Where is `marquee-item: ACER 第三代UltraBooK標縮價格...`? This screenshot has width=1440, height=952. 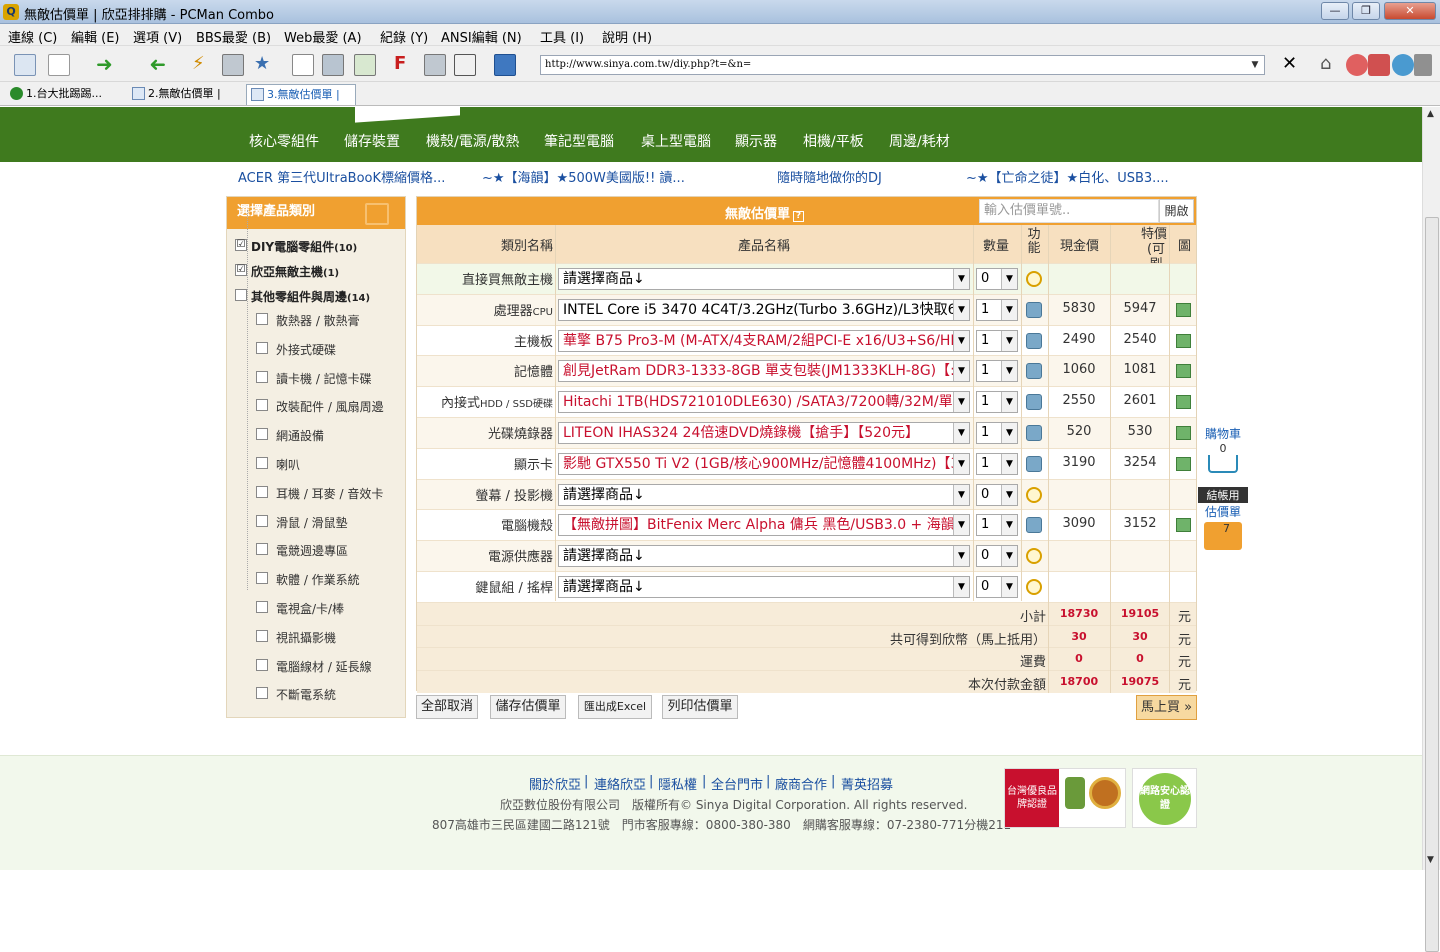 marquee-item: ACER 第三代UltraBooK標縮價格... is located at coordinates (341, 176).